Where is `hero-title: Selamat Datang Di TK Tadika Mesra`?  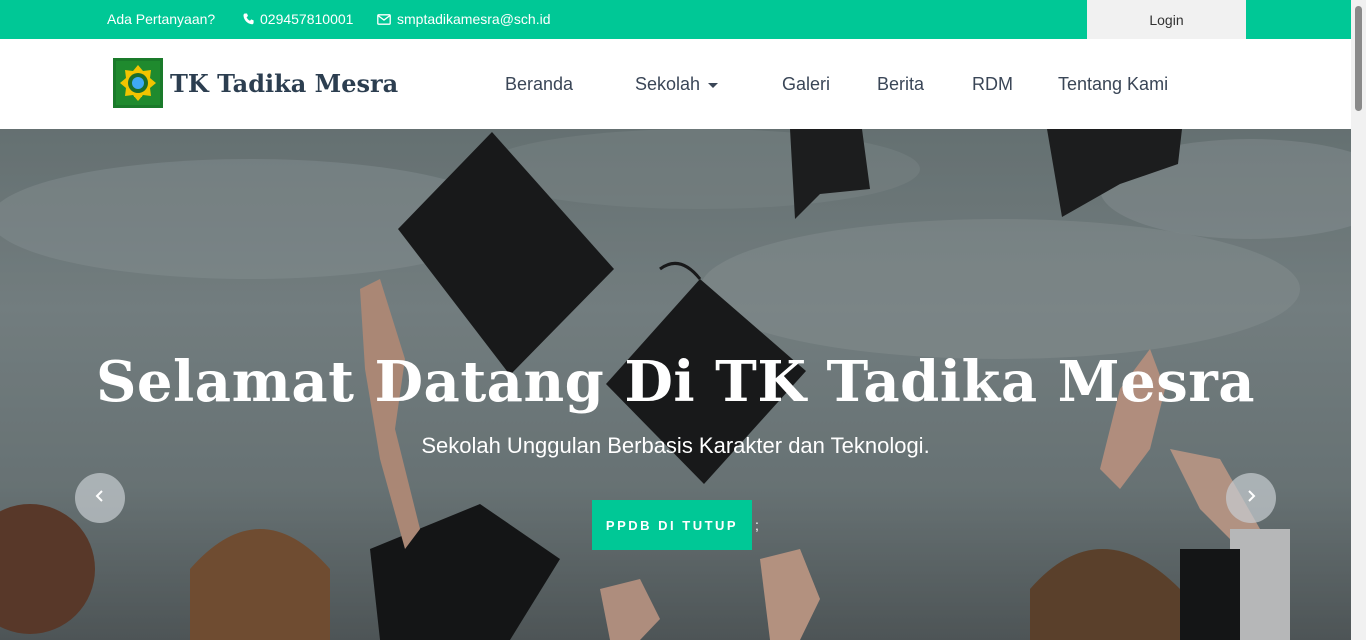
hero-title: Selamat Datang Di TK Tadika Mesra is located at coordinates (675, 382).